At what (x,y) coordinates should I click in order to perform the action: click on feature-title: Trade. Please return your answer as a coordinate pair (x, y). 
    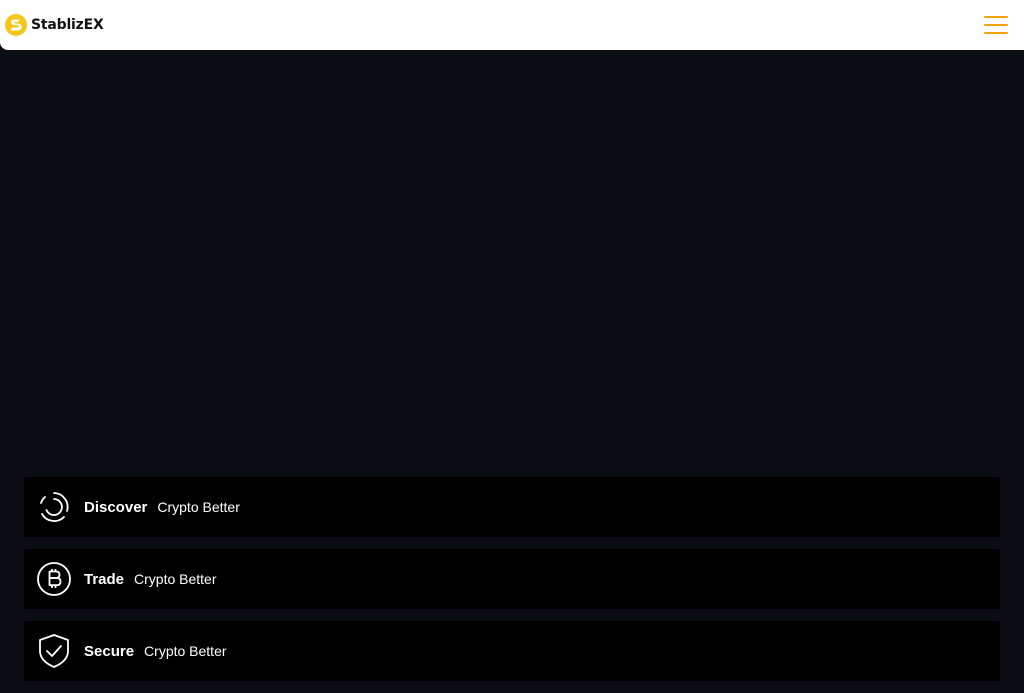
    Looking at the image, I should click on (104, 579).